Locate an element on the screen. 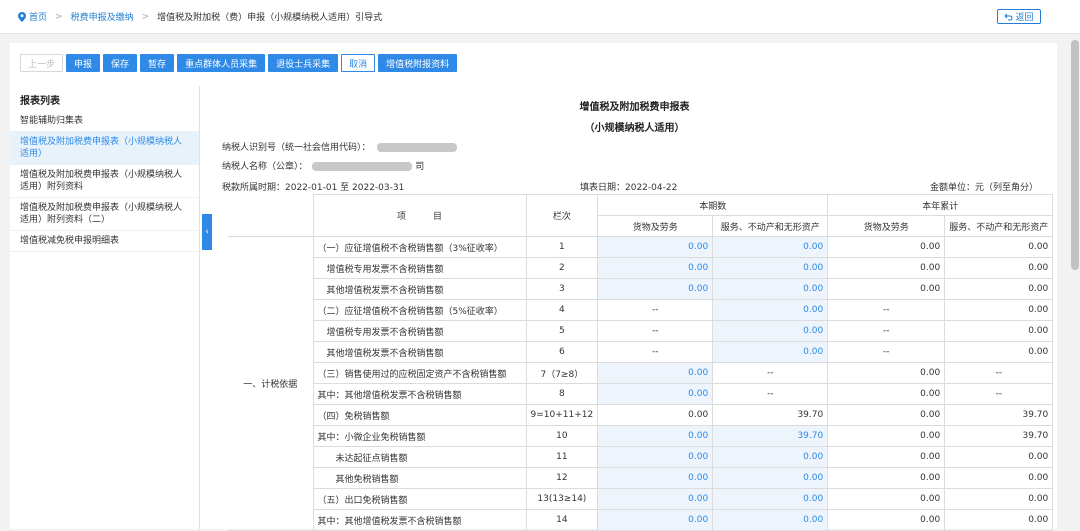  table-row: 增值税专用发票不含税销售额 2 0.00 0.00 0.00 0.00 is located at coordinates (641, 268).